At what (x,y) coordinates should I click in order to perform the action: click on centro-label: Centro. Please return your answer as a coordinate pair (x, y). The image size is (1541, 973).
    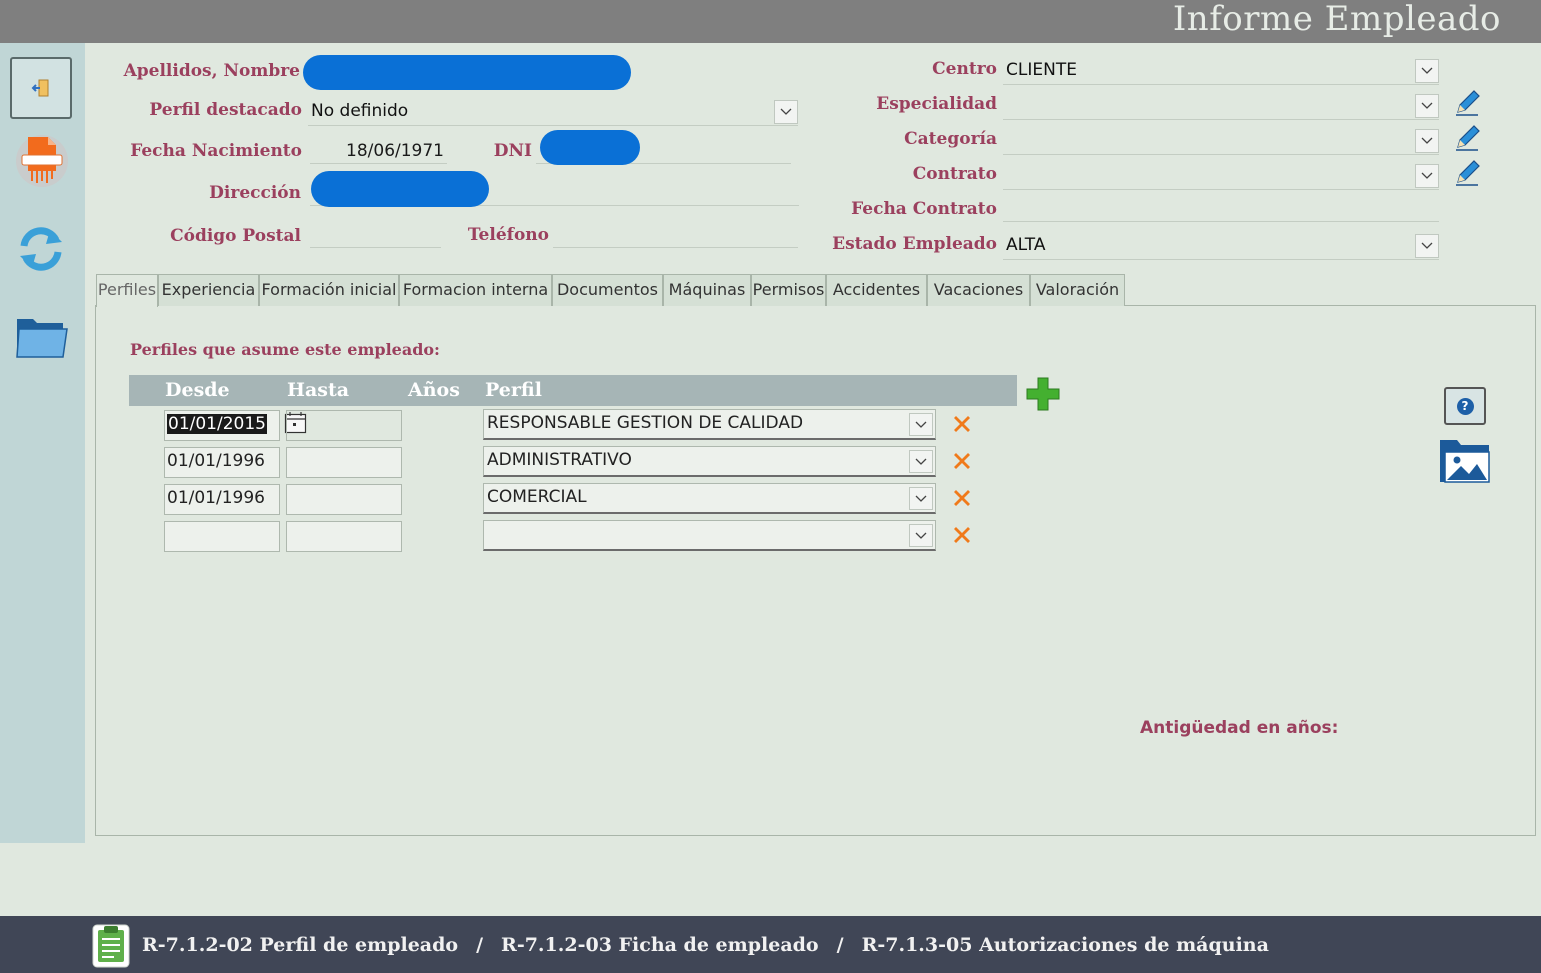
    Looking at the image, I should click on (964, 69).